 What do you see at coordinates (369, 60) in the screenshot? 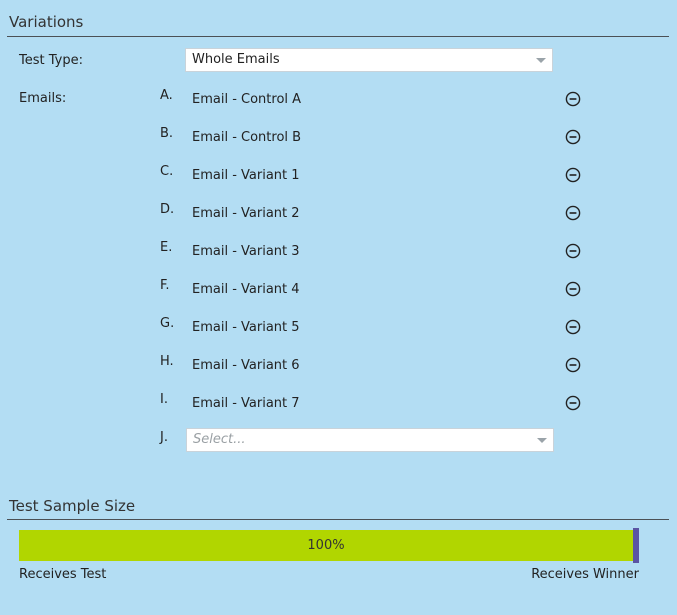
I see `test-type-dropdown: Whole Emails` at bounding box center [369, 60].